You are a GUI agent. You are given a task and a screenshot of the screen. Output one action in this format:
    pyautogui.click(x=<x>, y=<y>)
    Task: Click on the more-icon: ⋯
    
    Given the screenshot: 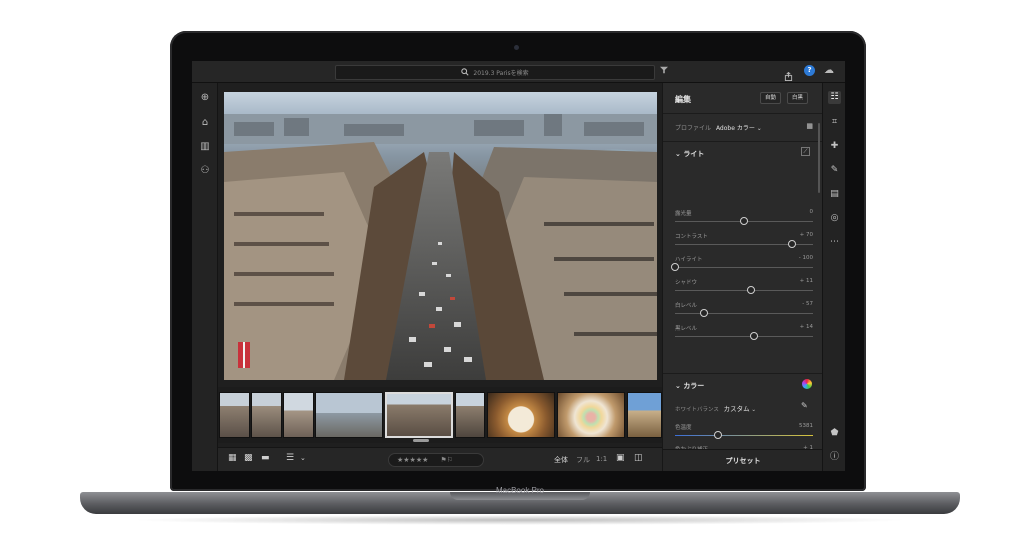 What is the action you would take?
    pyautogui.click(x=834, y=242)
    